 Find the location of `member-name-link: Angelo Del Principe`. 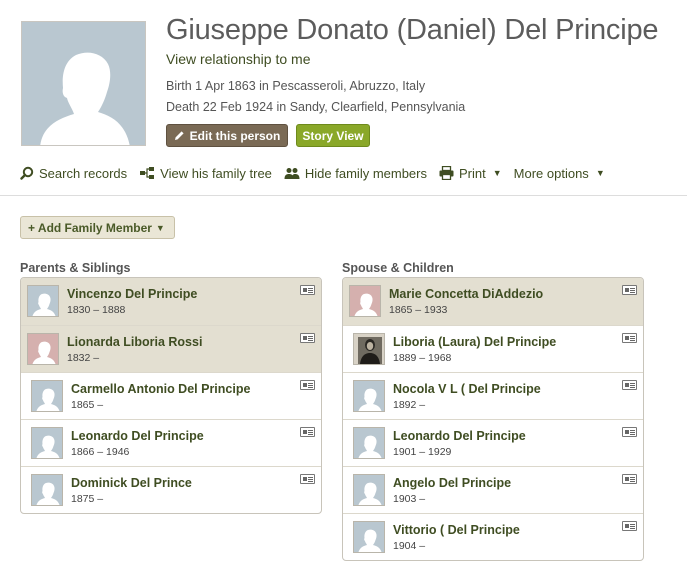

member-name-link: Angelo Del Principe is located at coordinates (452, 483).